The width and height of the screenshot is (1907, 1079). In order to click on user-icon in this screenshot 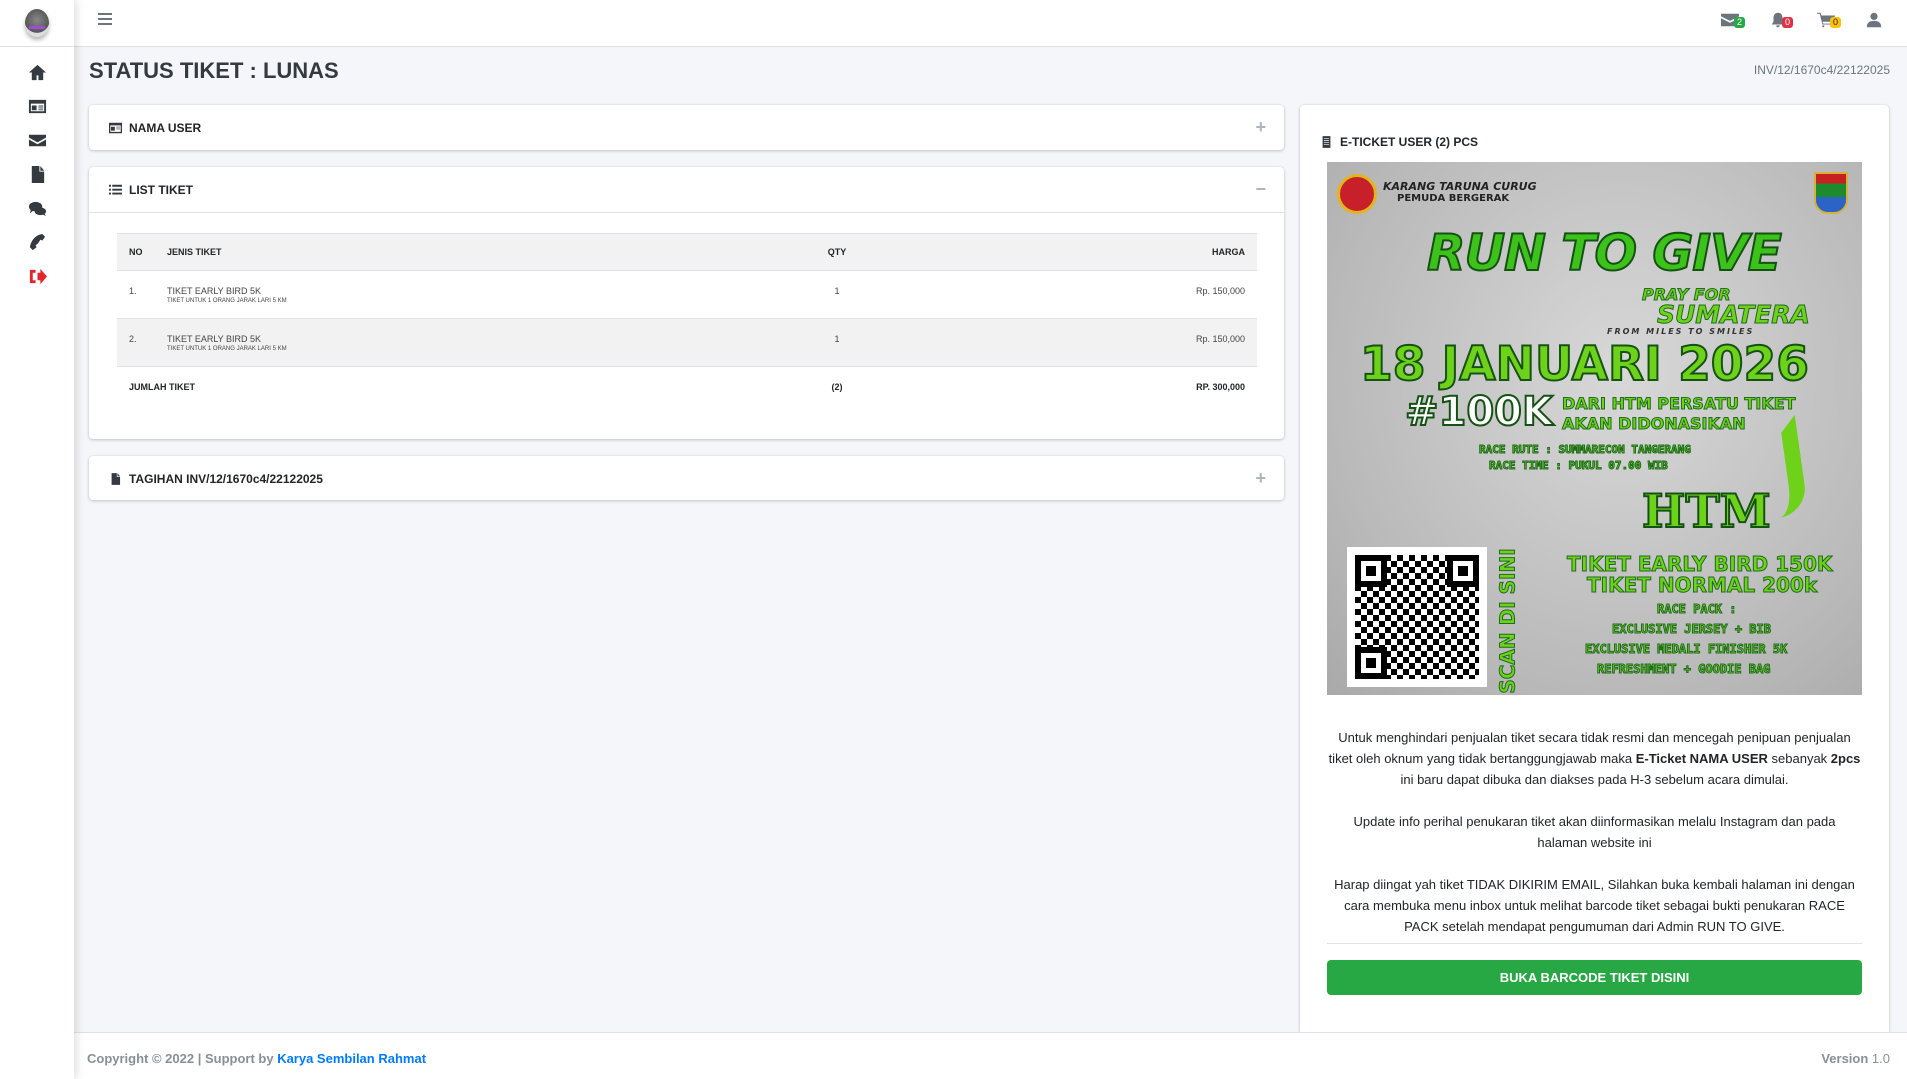, I will do `click(1874, 20)`.